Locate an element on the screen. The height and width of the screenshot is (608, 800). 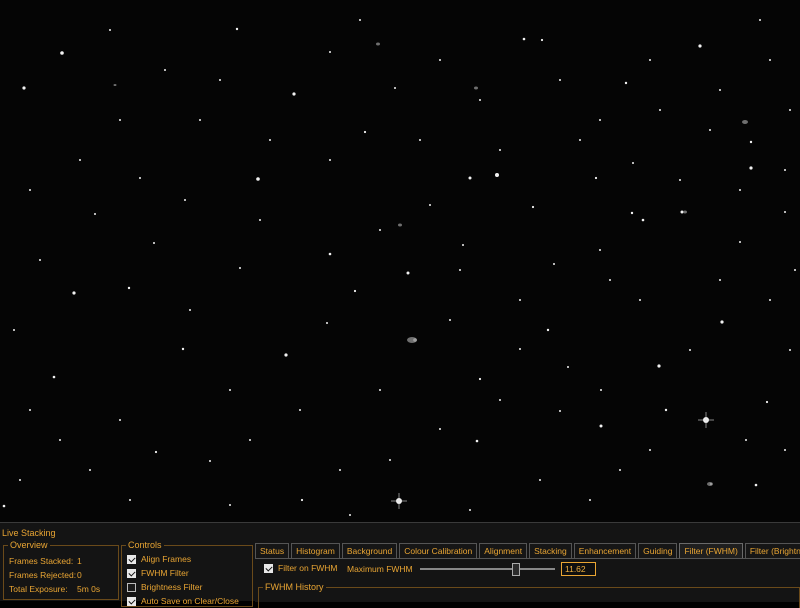
tab-filter-fwhm: Filter (FWHM) is located at coordinates (711, 550).